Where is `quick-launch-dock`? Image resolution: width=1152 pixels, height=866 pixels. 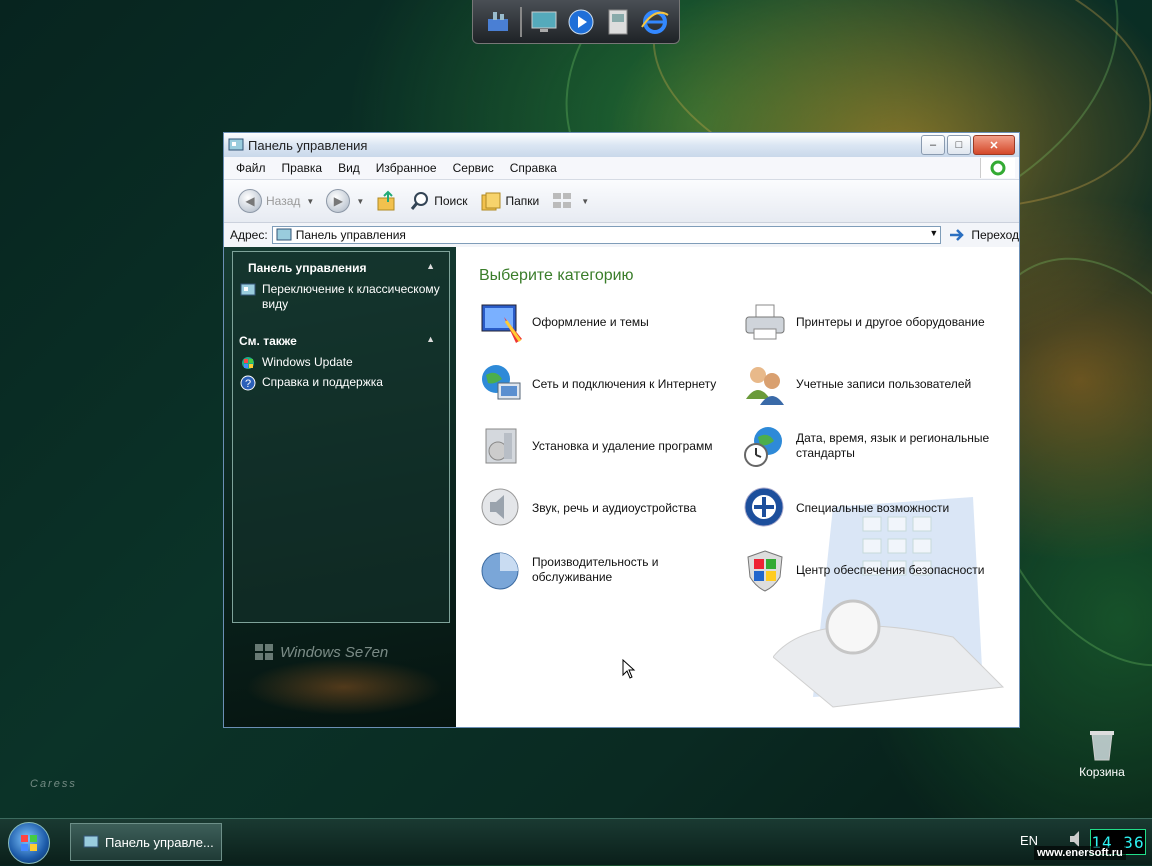
quick-launch-dock is located at coordinates (576, 22).